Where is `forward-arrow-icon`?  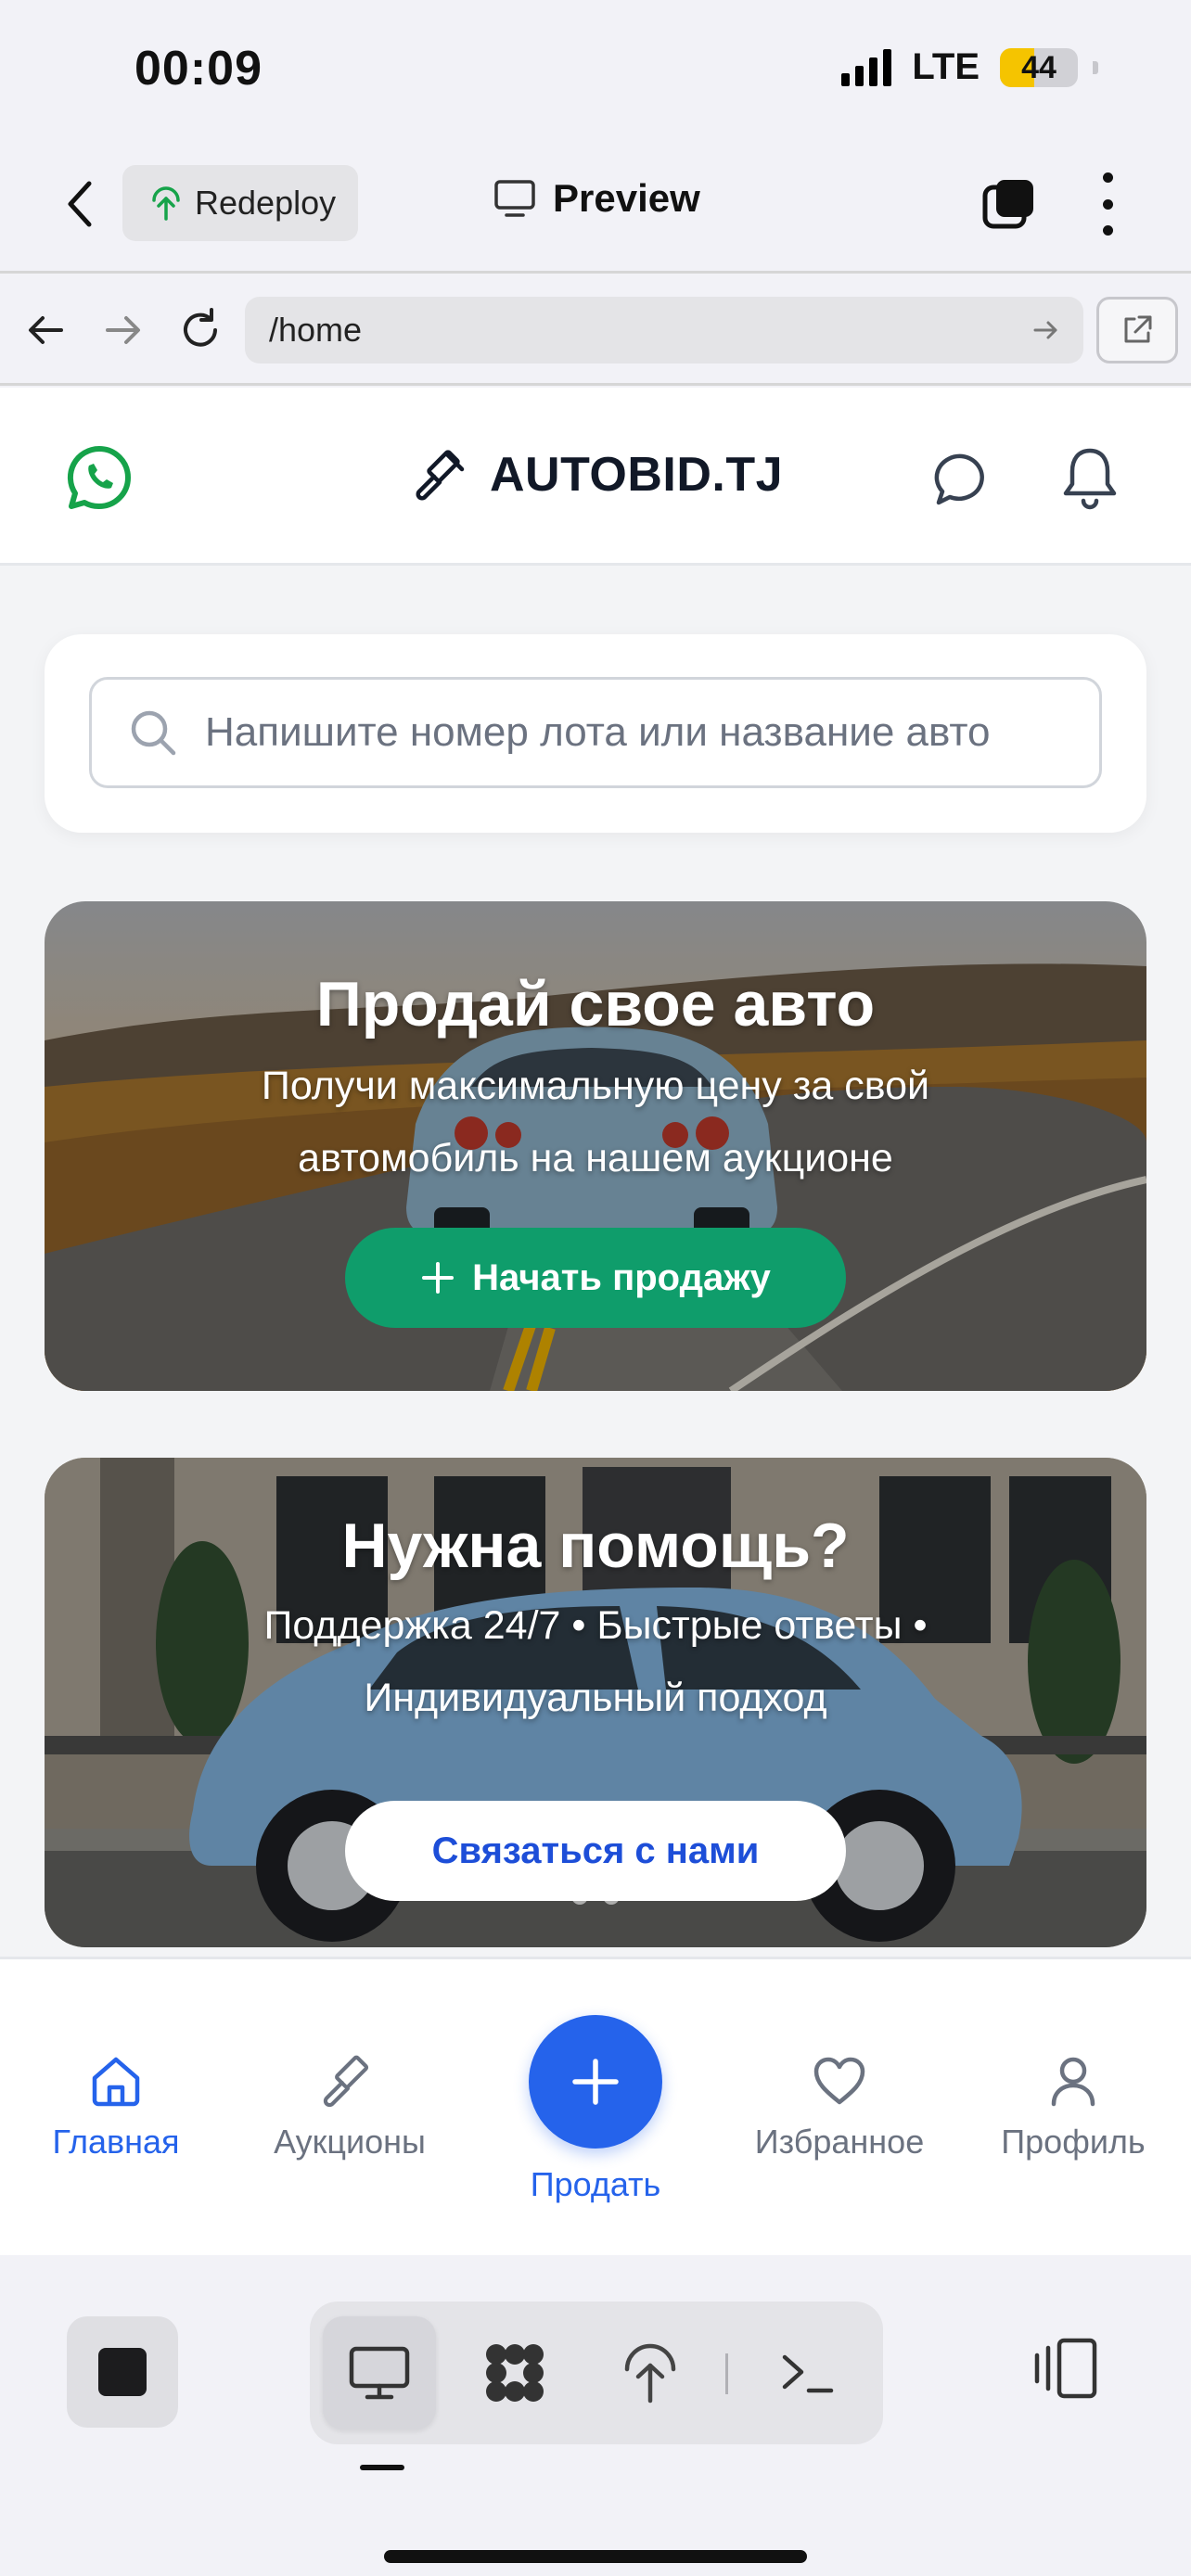
forward-arrow-icon is located at coordinates (122, 330).